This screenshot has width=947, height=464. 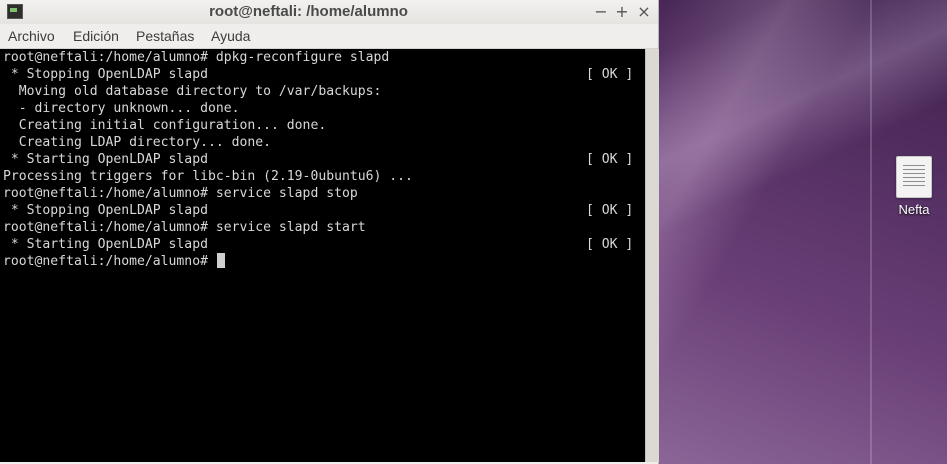 I want to click on text-document-icon, so click(x=914, y=177).